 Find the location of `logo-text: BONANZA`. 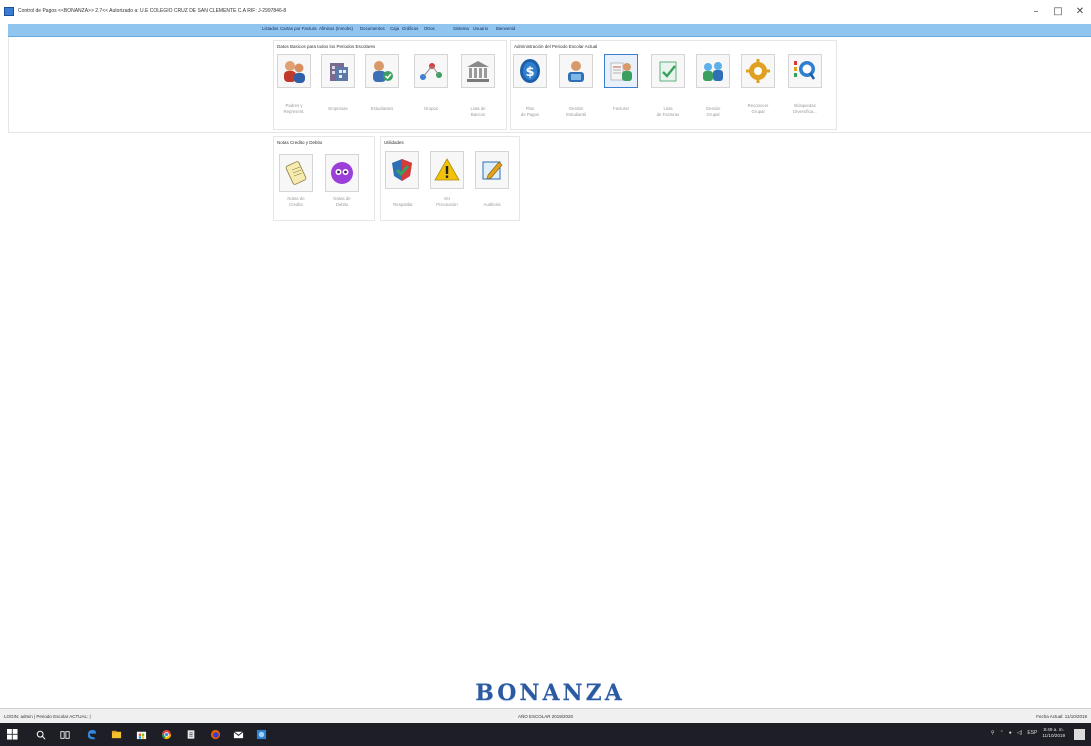

logo-text: BONANZA is located at coordinates (550, 693).